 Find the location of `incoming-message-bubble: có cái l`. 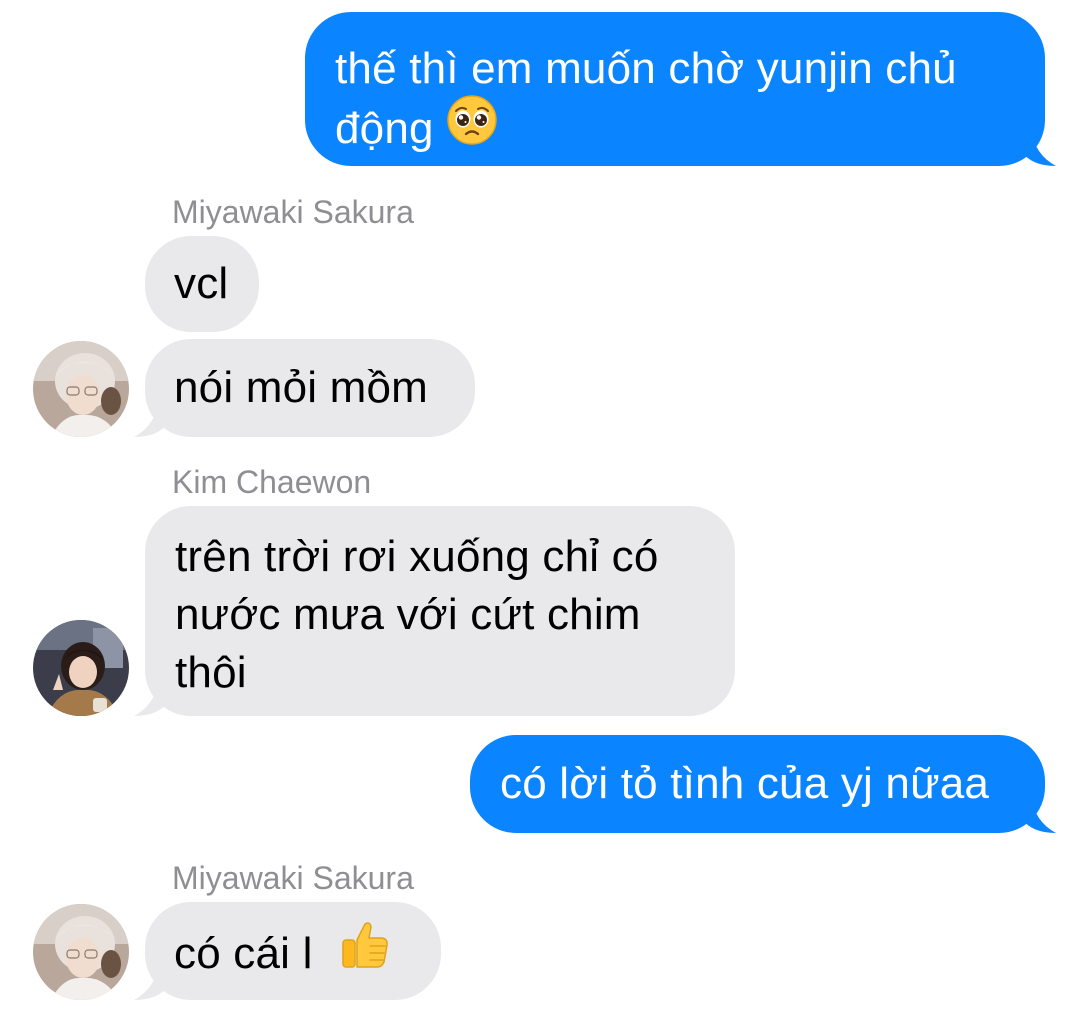

incoming-message-bubble: có cái l is located at coordinates (293, 951).